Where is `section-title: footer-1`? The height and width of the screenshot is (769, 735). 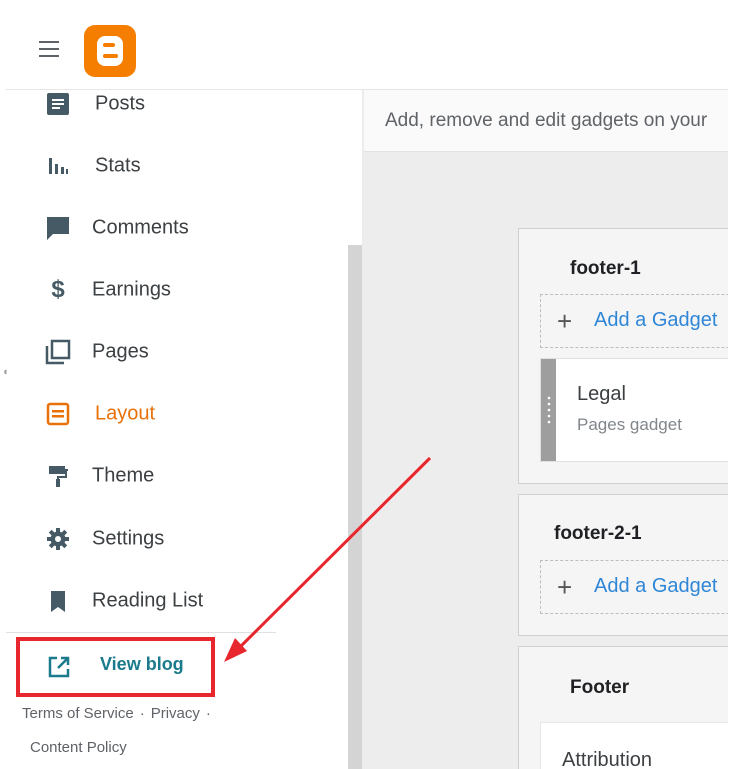 section-title: footer-1 is located at coordinates (605, 268).